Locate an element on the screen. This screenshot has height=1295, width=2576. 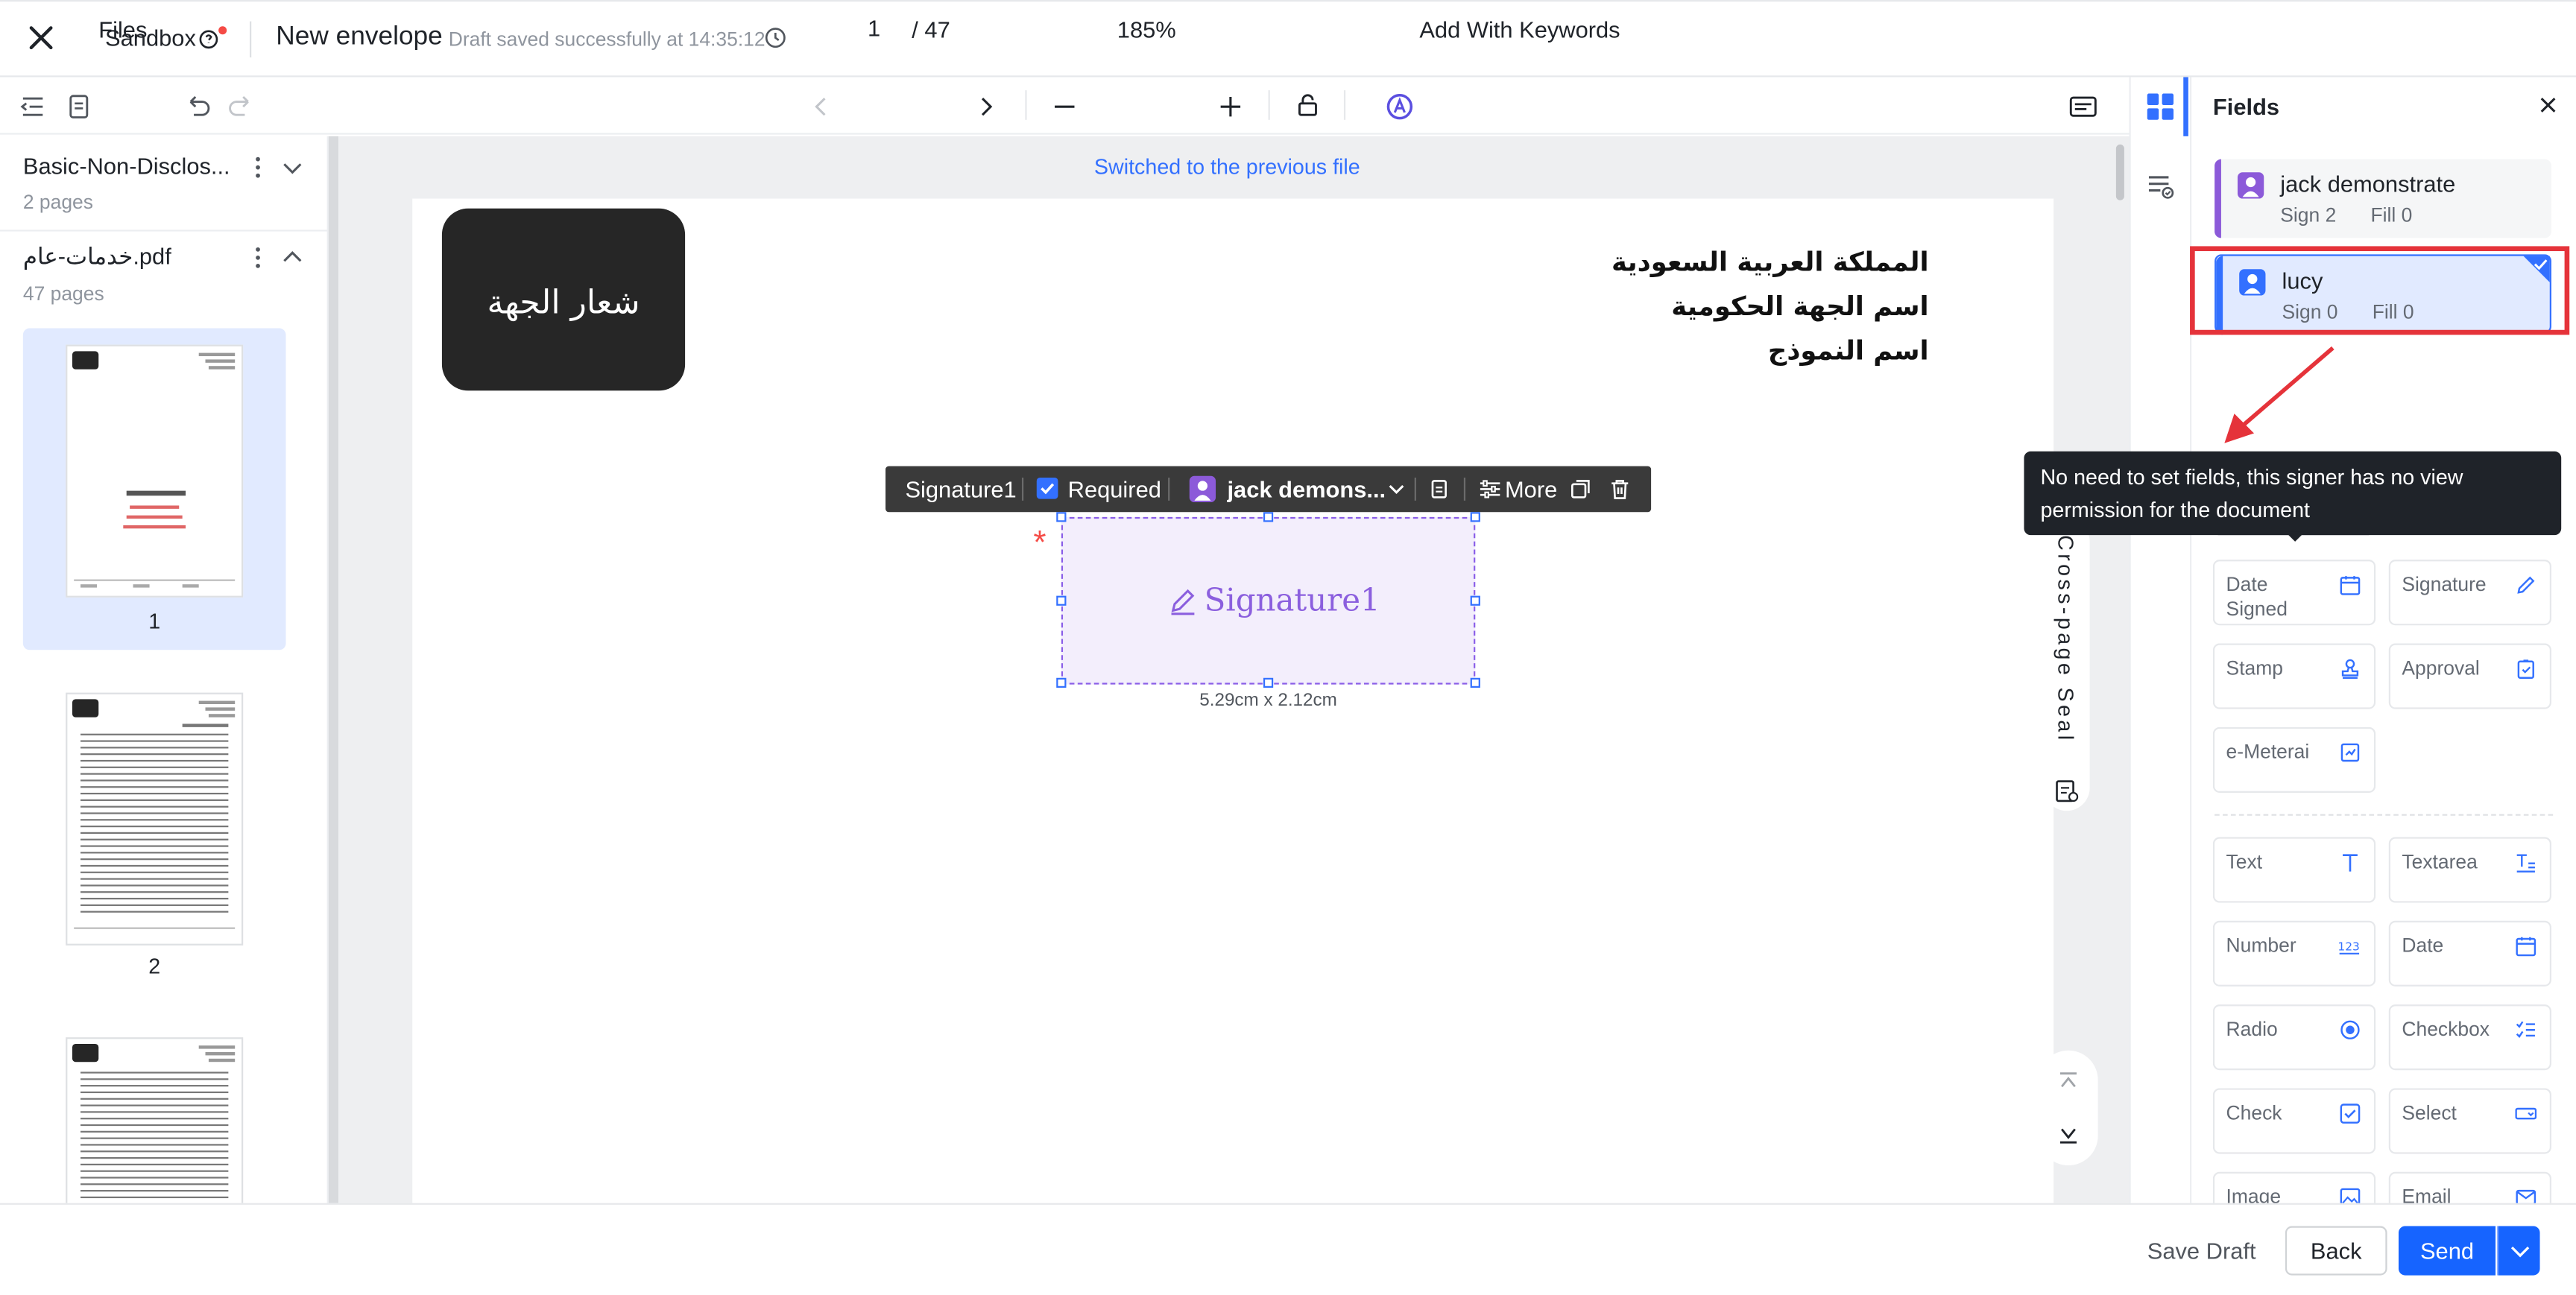
field-checkbox: Checkbox is located at coordinates (2469, 1037).